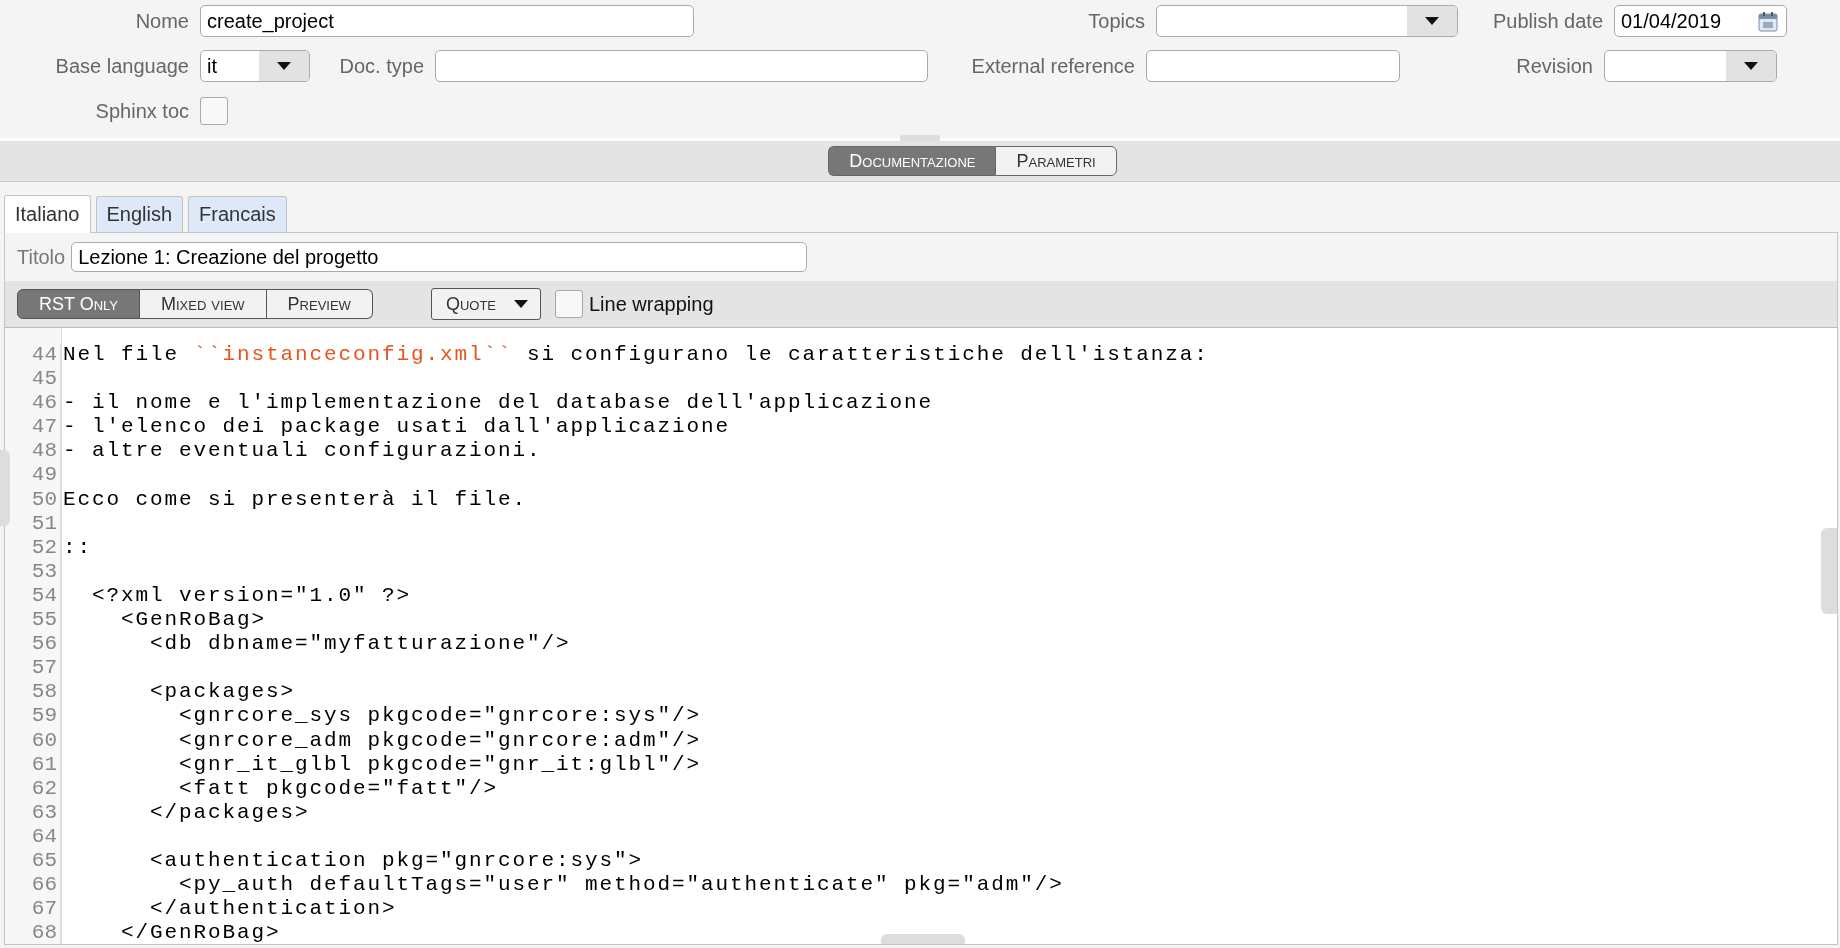  What do you see at coordinates (255, 66) in the screenshot?
I see `select-field: it` at bounding box center [255, 66].